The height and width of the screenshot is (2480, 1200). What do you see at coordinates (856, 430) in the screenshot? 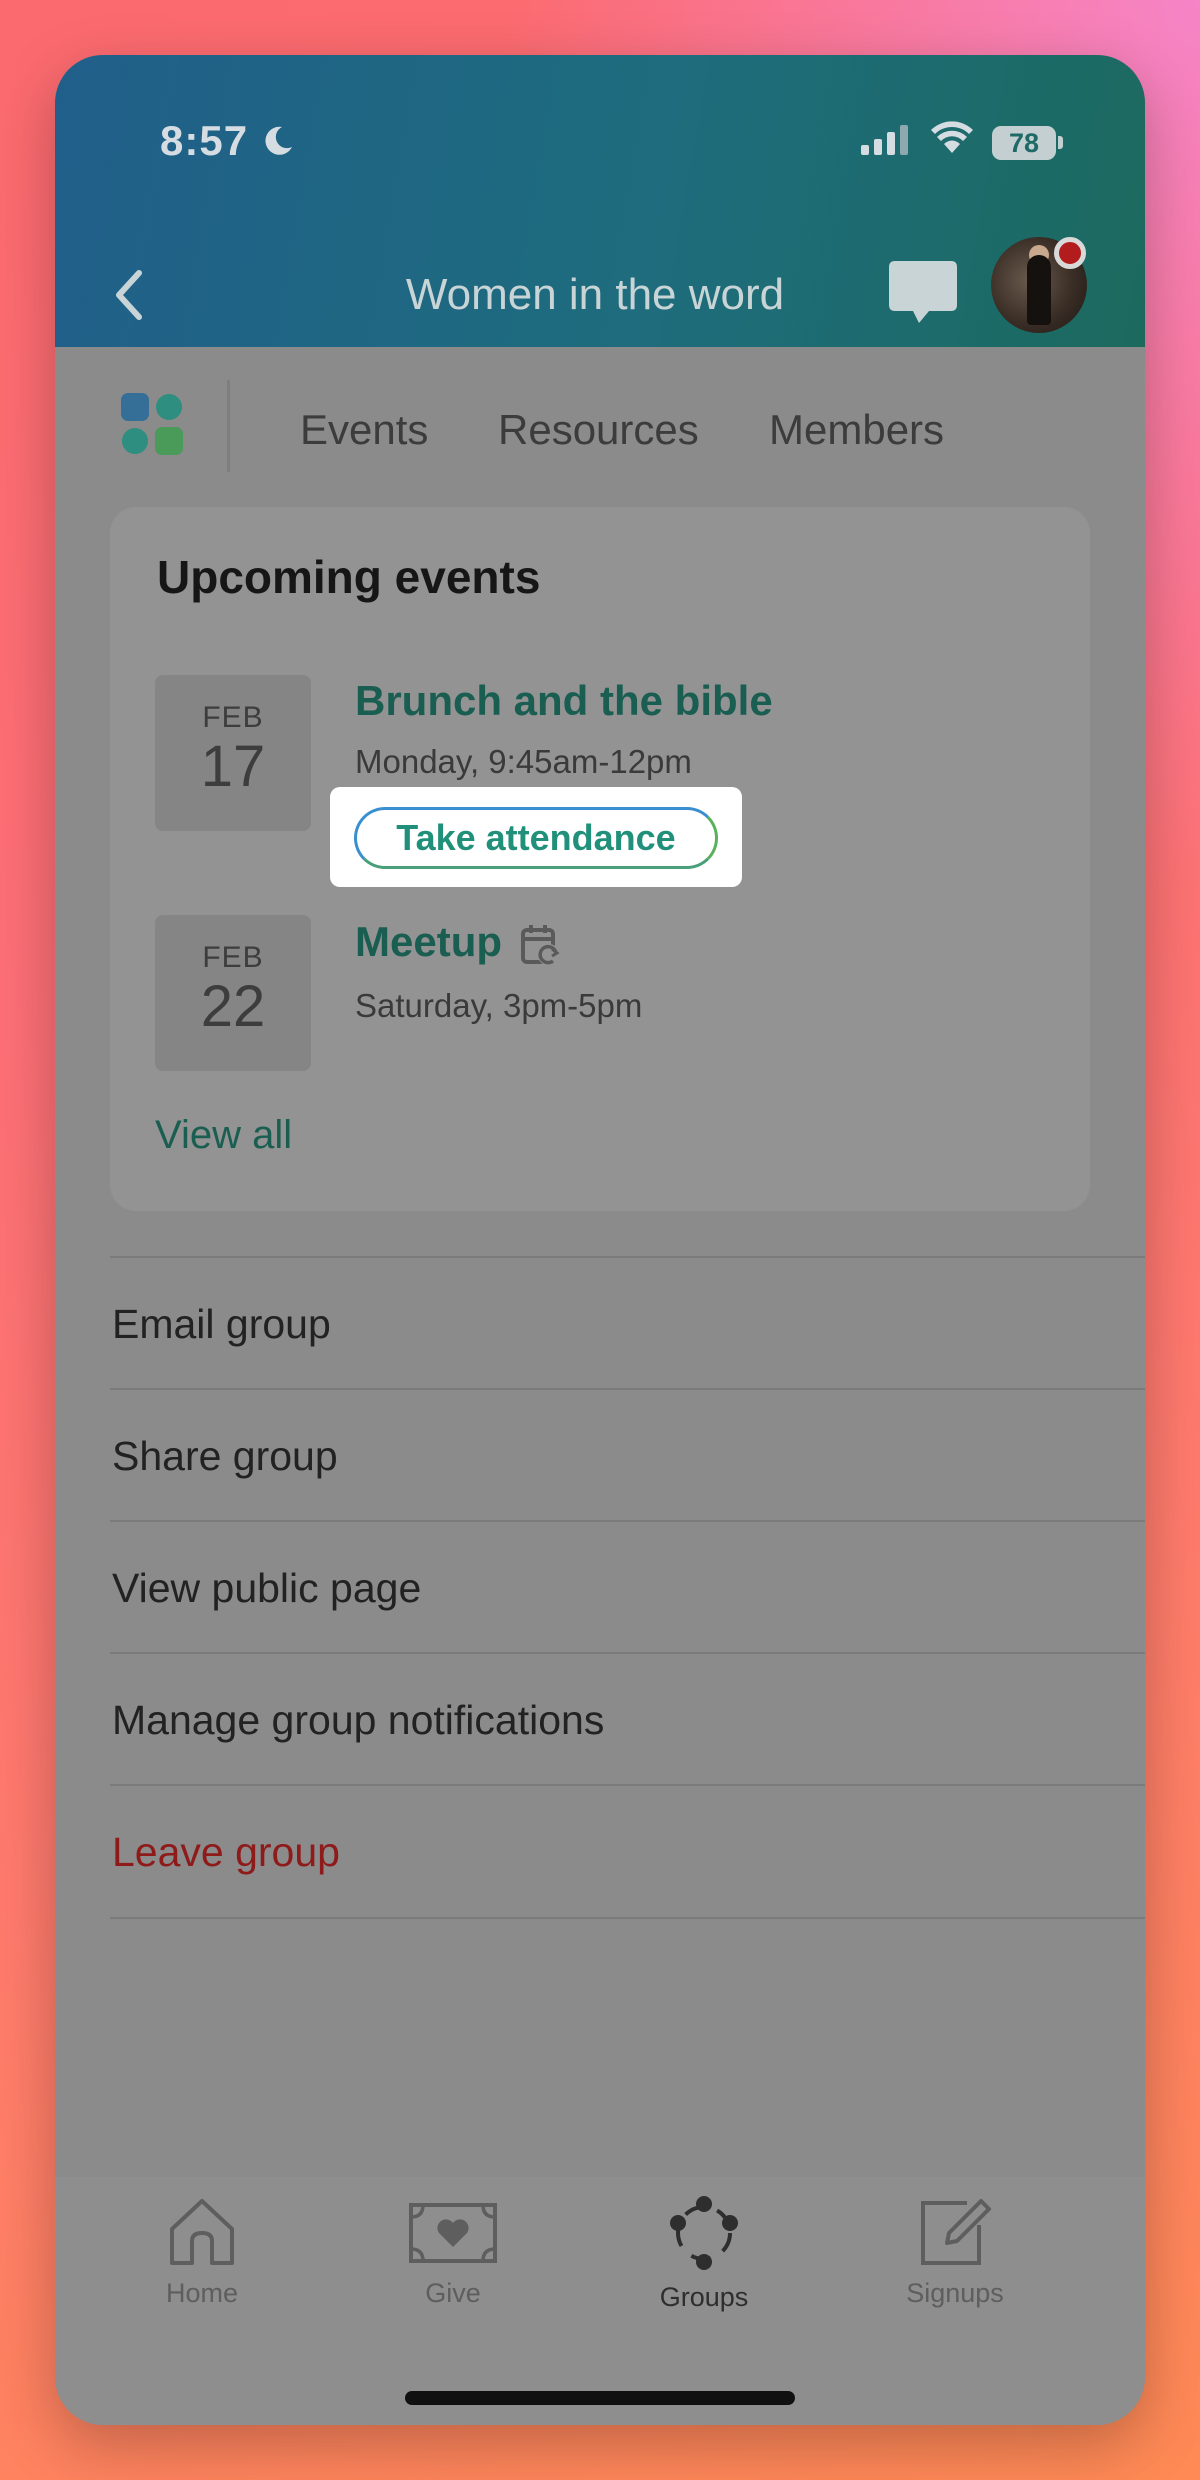
I see `tab-members: Members` at bounding box center [856, 430].